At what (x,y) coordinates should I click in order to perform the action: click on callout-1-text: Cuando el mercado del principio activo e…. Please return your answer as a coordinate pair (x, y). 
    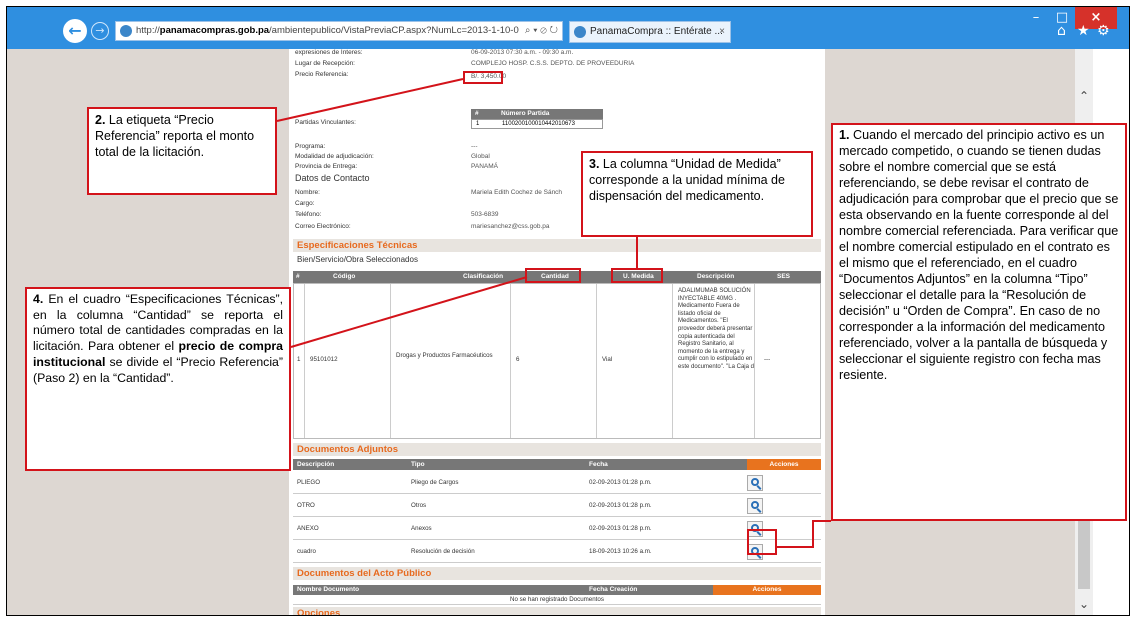
    Looking at the image, I should click on (979, 255).